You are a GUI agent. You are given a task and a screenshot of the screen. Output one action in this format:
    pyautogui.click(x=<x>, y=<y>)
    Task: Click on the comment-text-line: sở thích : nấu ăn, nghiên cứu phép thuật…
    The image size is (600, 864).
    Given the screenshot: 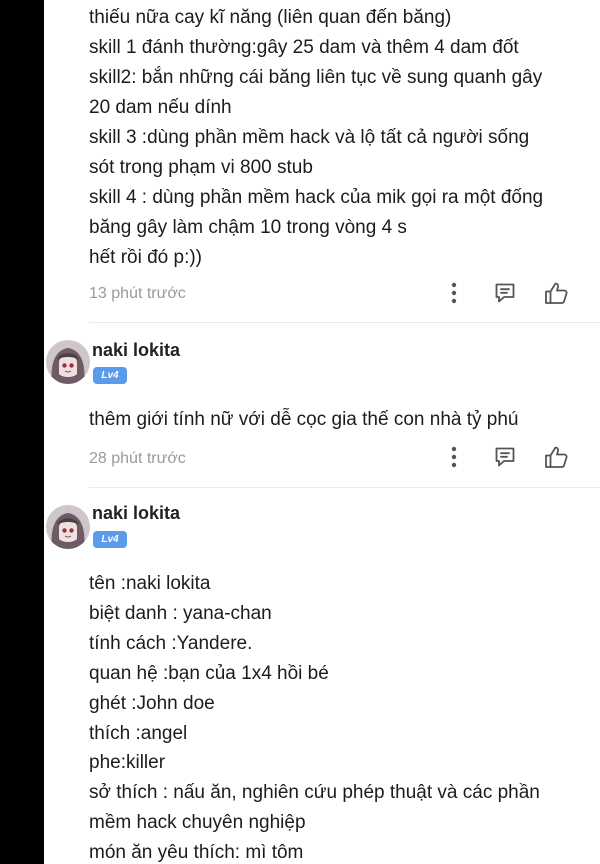 What is the action you would take?
    pyautogui.click(x=314, y=792)
    